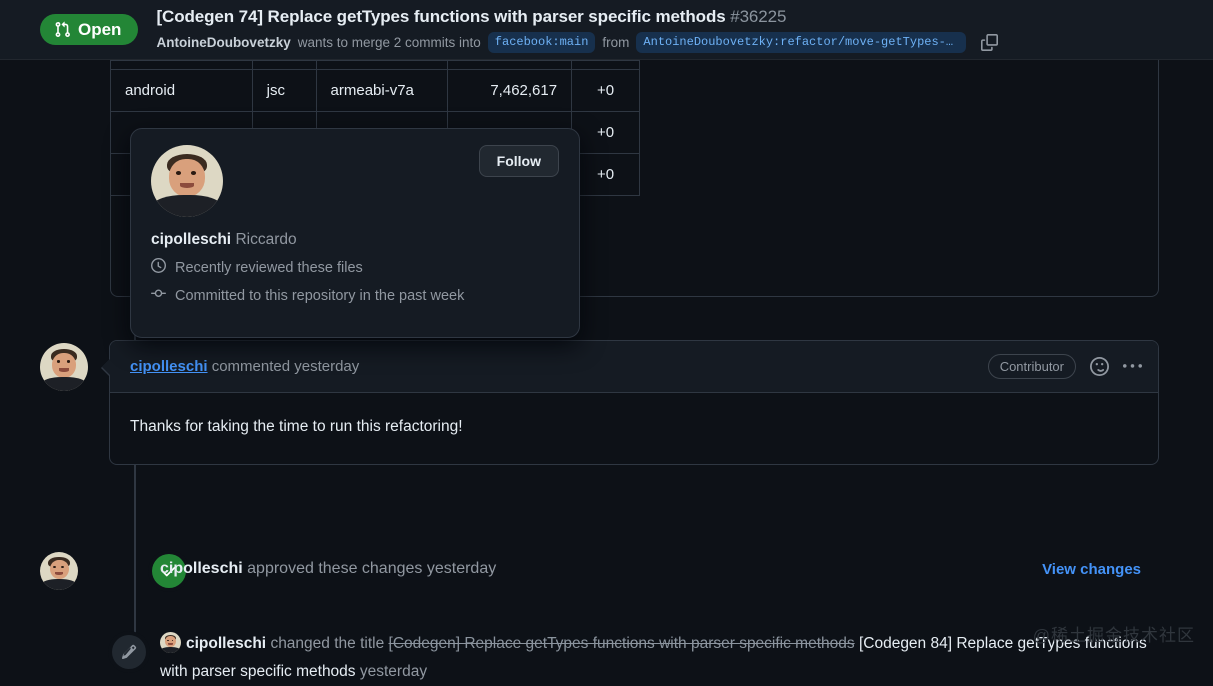 This screenshot has width=1213, height=686. I want to click on git-pull-request-icon, so click(62, 29).